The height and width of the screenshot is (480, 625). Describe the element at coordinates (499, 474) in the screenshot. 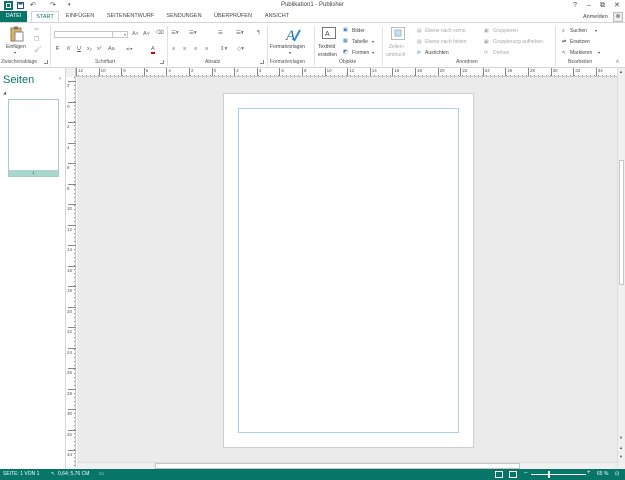

I see `single-page-view-icon` at that location.